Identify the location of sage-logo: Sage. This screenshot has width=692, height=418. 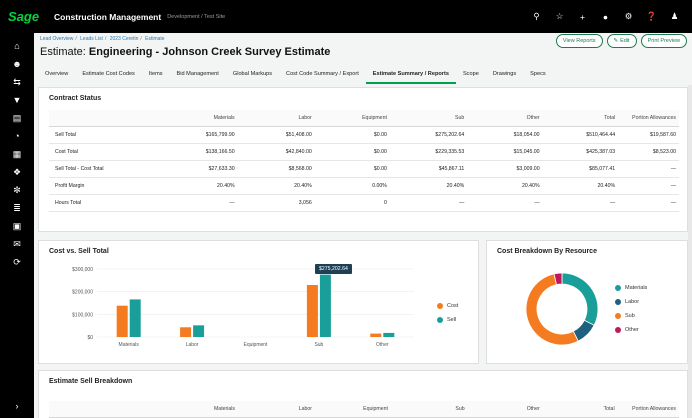
(31, 16).